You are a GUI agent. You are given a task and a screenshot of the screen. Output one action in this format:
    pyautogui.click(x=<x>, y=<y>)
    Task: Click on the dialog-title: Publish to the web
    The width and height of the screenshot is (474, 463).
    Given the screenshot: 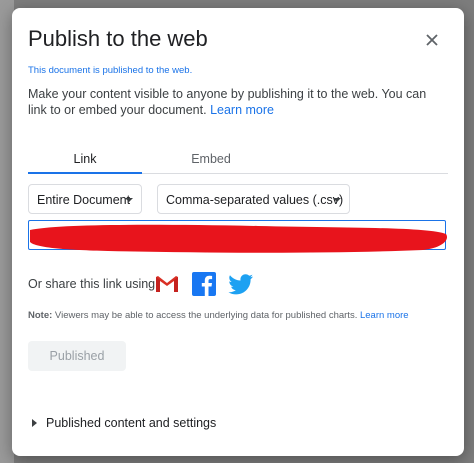 What is the action you would take?
    pyautogui.click(x=118, y=38)
    